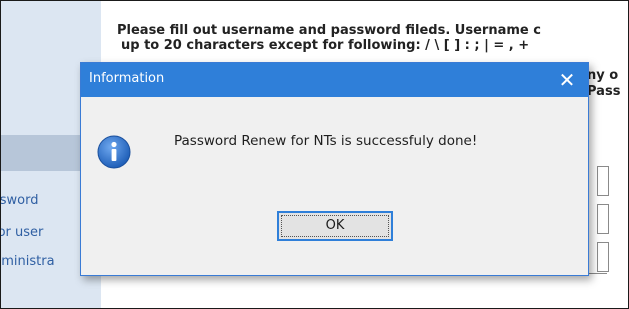 The width and height of the screenshot is (629, 309). What do you see at coordinates (603, 181) in the screenshot?
I see `username-field` at bounding box center [603, 181].